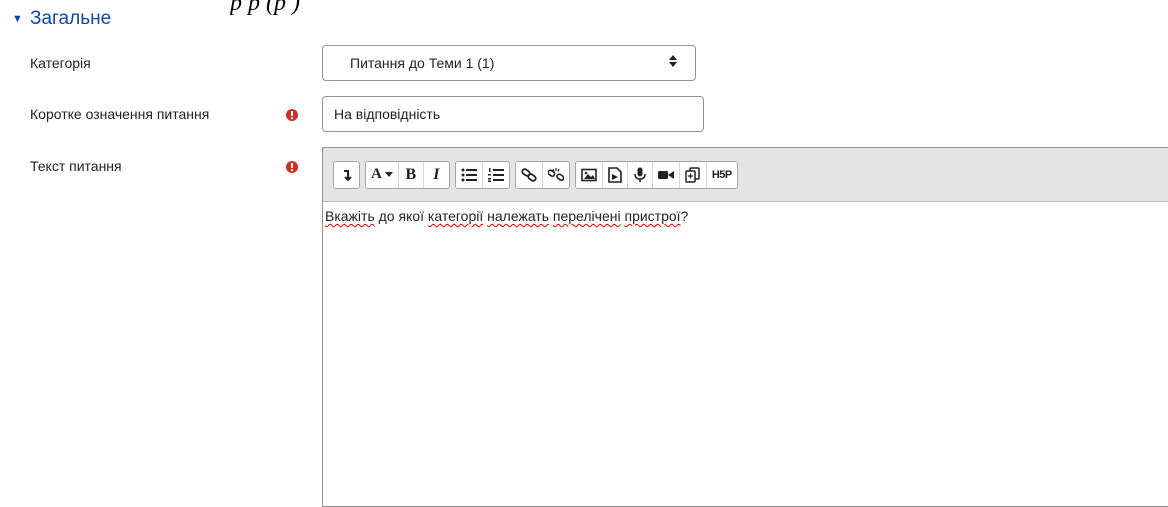 This screenshot has height=507, width=1168. I want to click on collapse-icon, so click(346, 174).